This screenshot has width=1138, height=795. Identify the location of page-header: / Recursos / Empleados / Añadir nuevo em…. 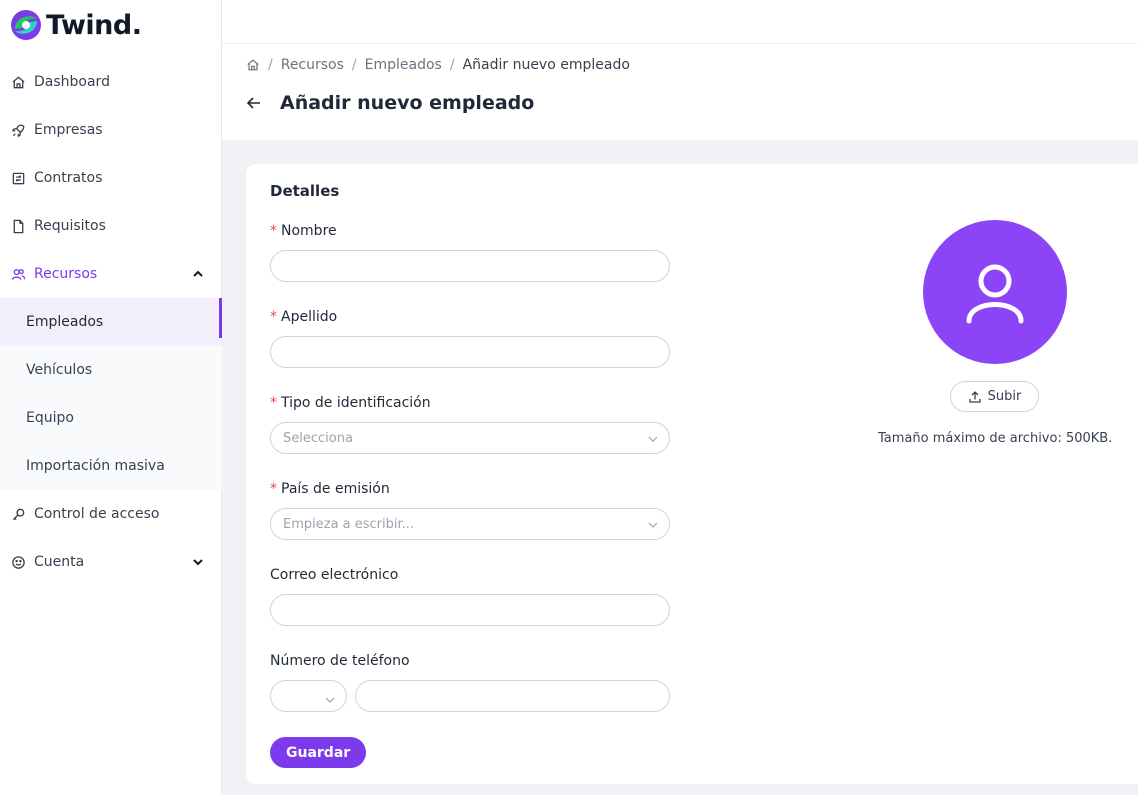
(680, 92).